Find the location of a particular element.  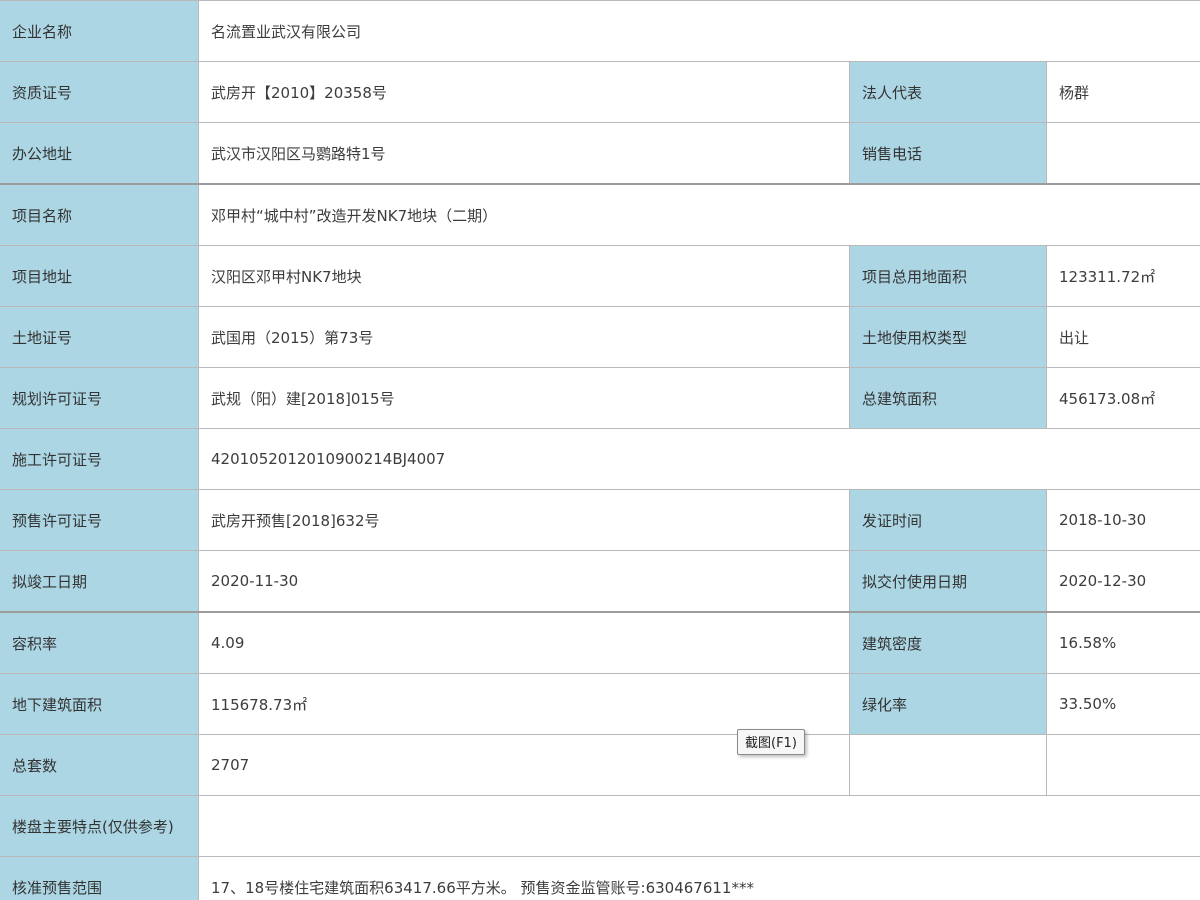

value-total-land-area: 123311.72㎡ is located at coordinates (1122, 276).